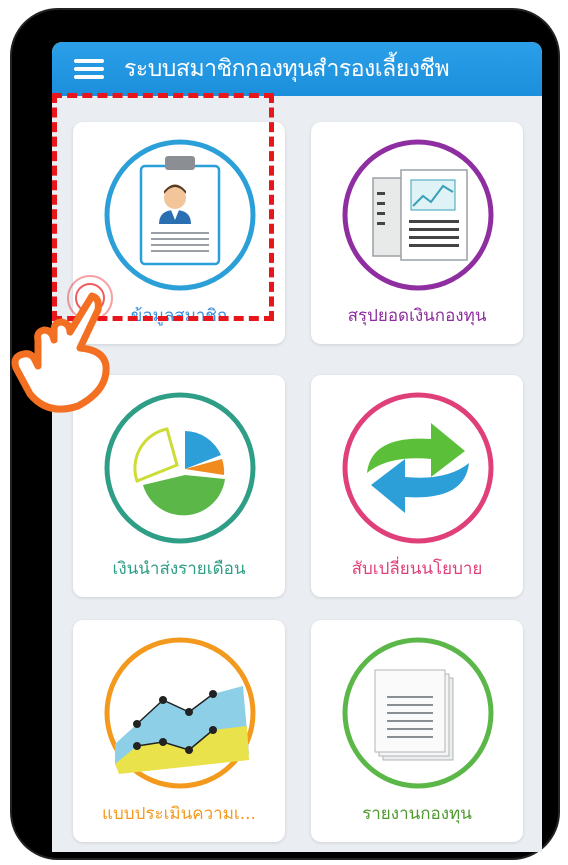  I want to click on app-header: ระบบสมาชิกกองทุนสำรองเลี้ยงชีพ, so click(297, 69).